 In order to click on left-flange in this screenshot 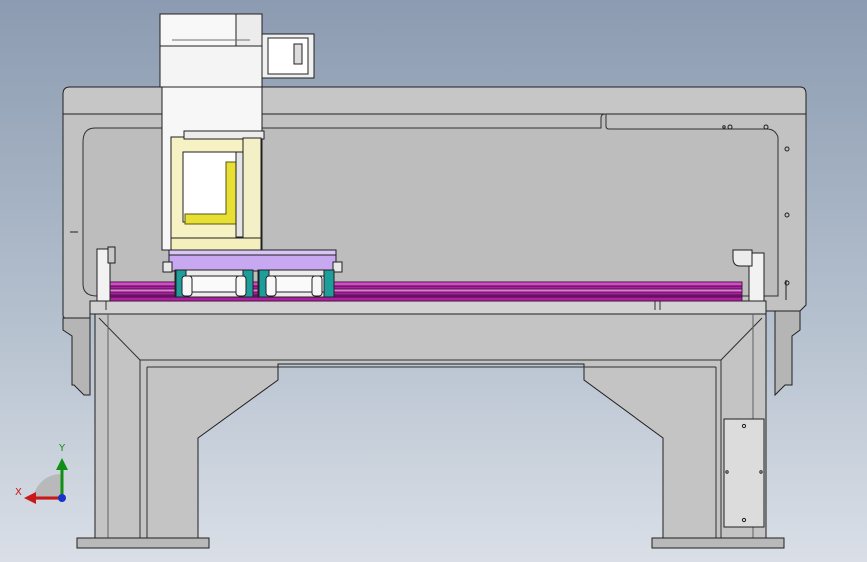, I will do `click(76, 356)`.